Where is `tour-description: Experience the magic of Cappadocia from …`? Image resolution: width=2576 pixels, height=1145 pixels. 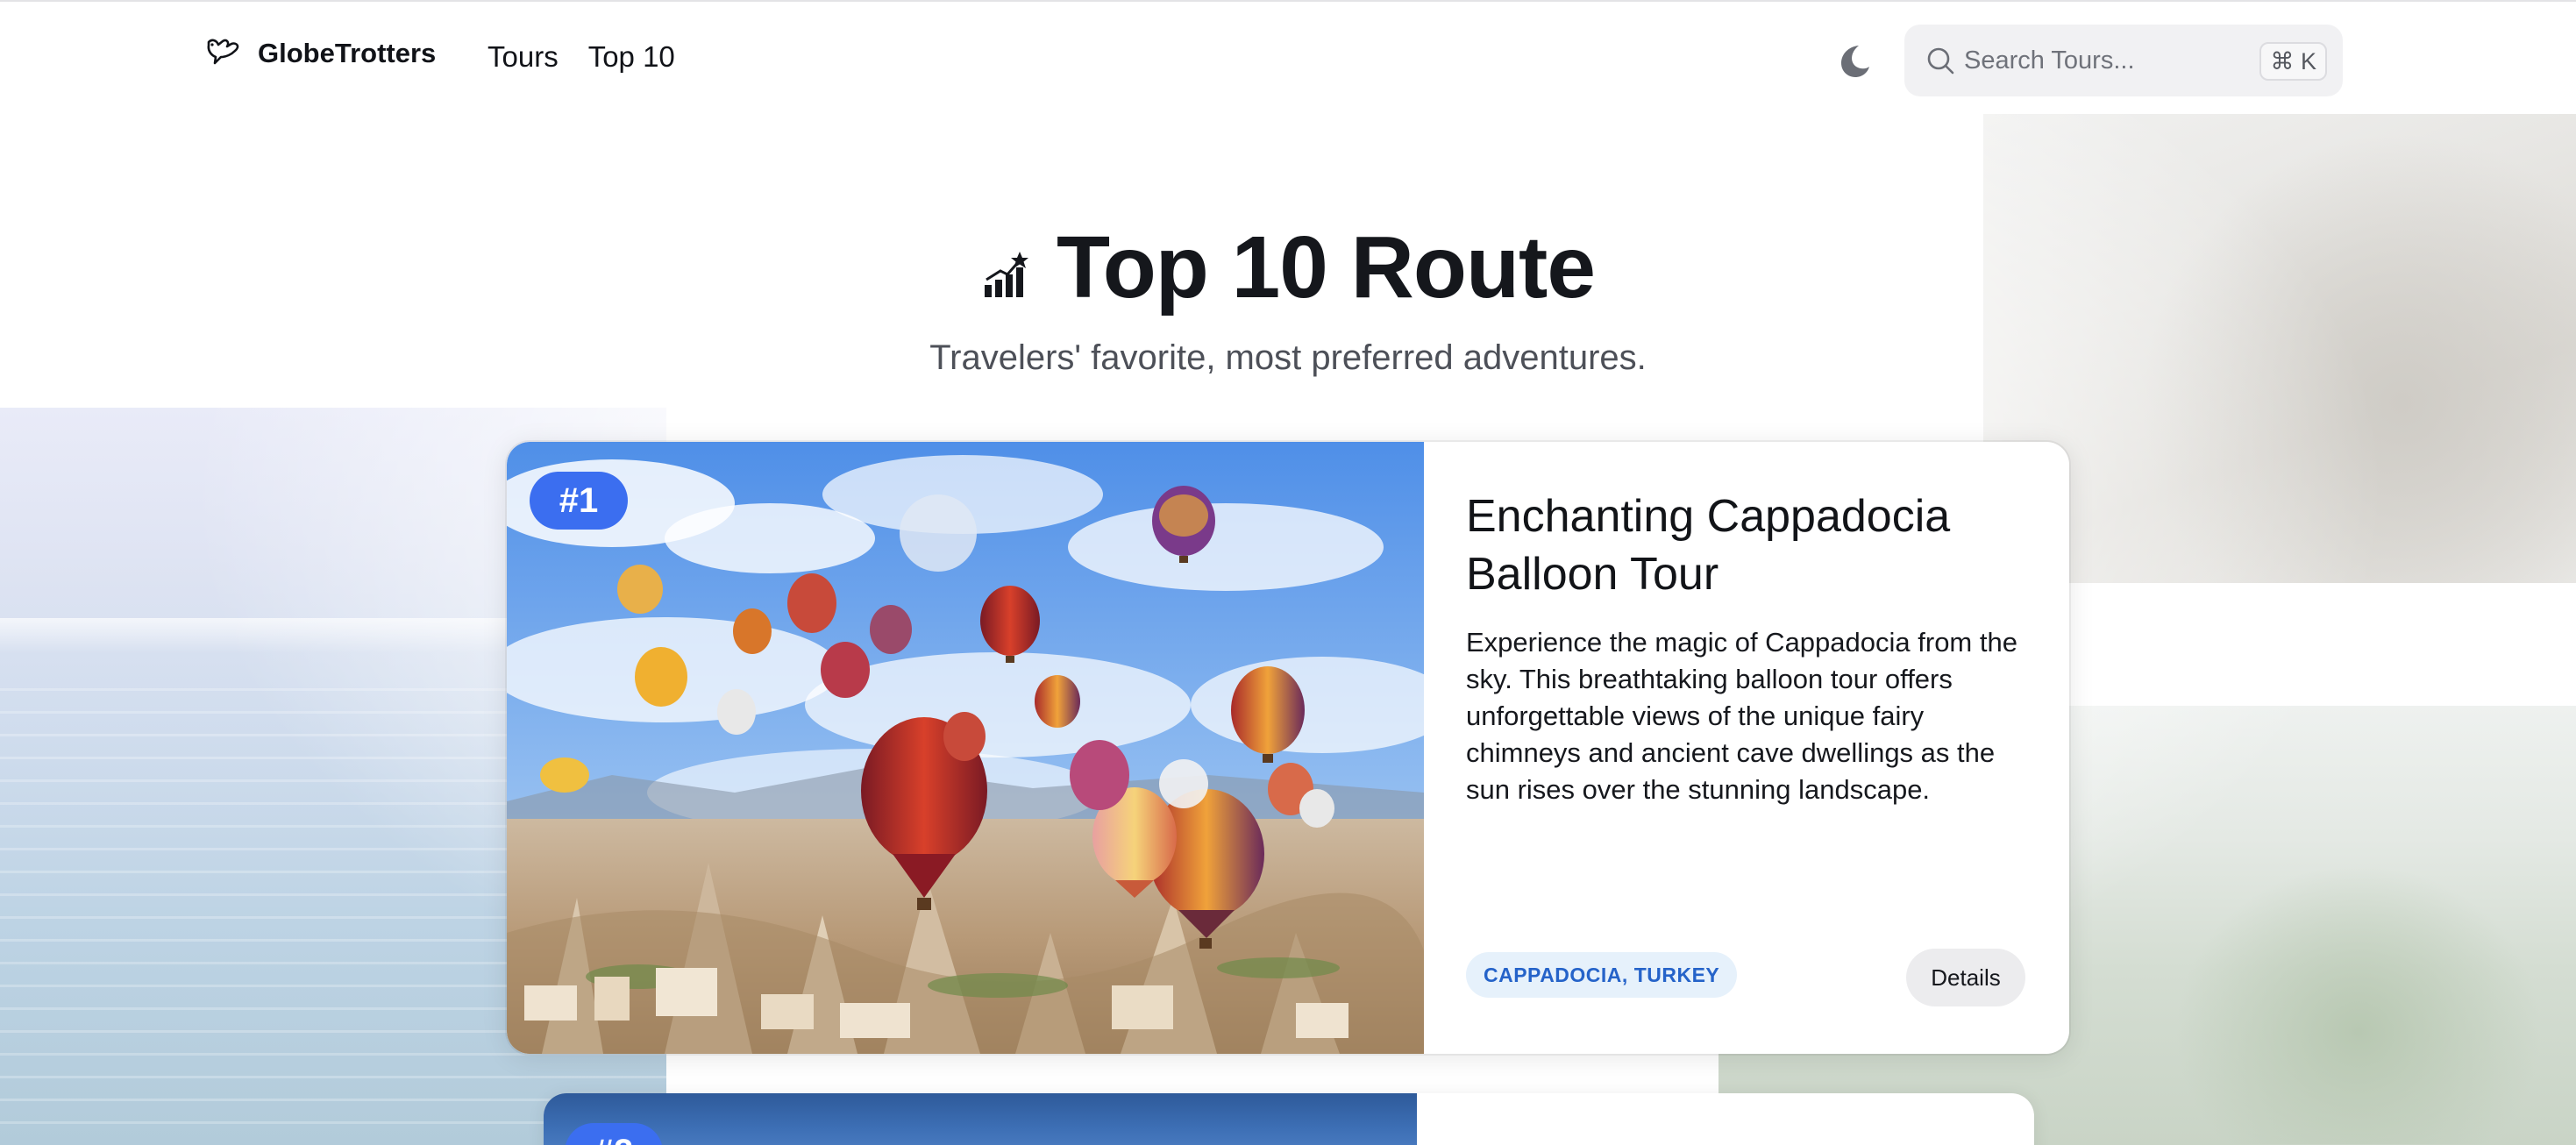 tour-description: Experience the magic of Cappadocia from … is located at coordinates (1741, 716).